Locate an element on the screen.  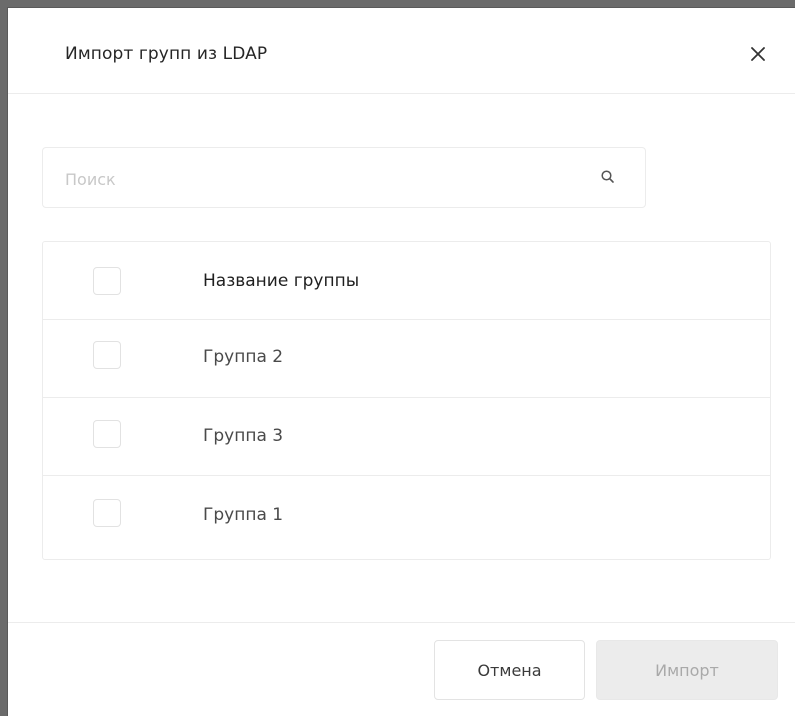
import-button: Импорт is located at coordinates (687, 670).